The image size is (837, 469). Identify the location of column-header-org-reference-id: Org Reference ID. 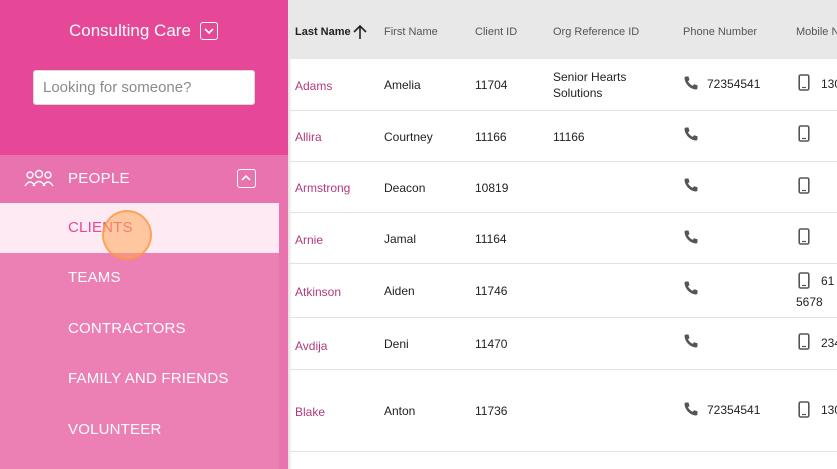
(596, 32).